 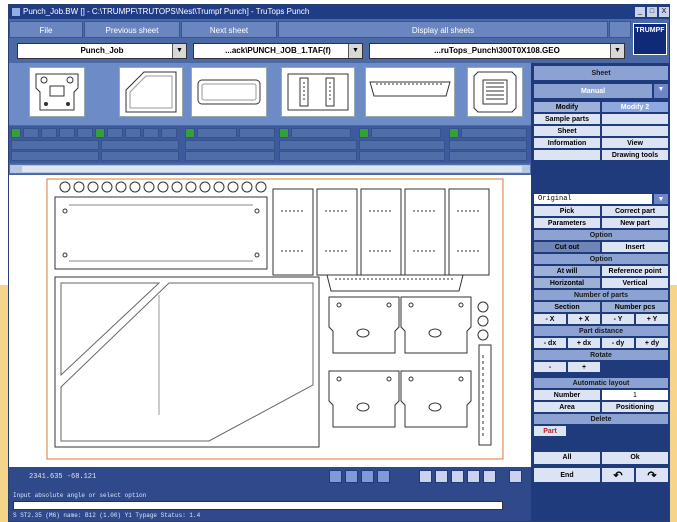 What do you see at coordinates (635, 458) in the screenshot?
I see `ok-button: Ok` at bounding box center [635, 458].